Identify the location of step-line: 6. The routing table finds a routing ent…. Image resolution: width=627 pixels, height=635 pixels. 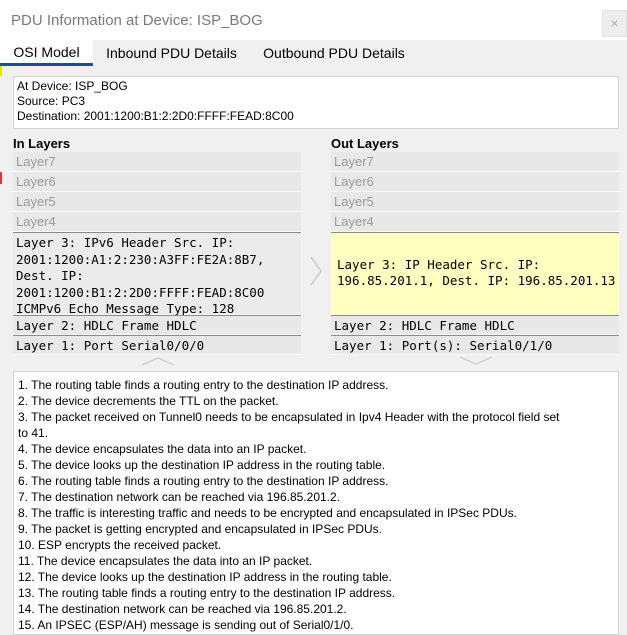
(203, 481).